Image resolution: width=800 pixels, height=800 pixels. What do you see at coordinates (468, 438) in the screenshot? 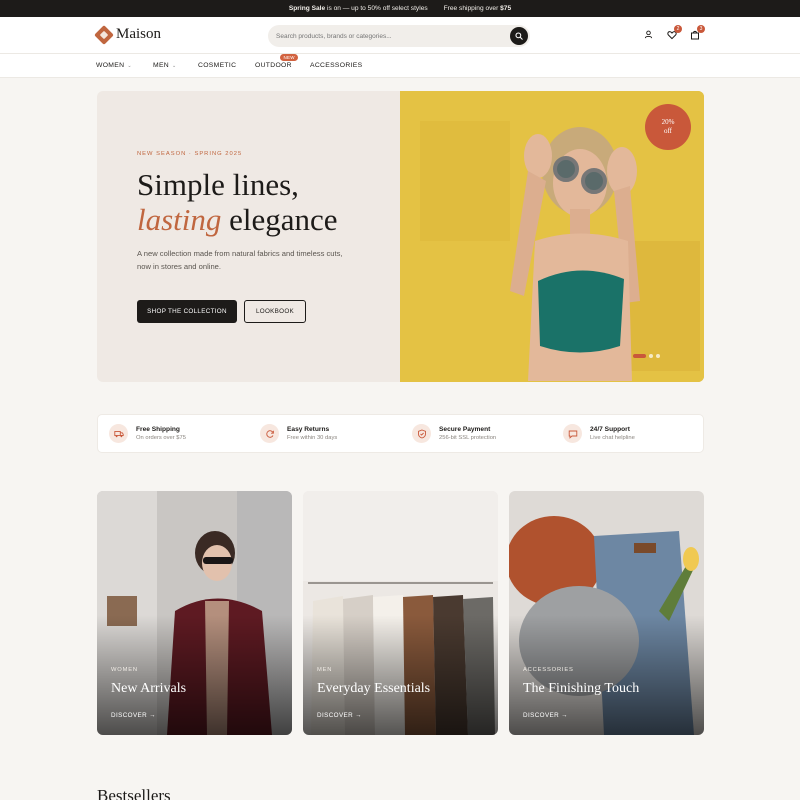
I see `feature-subtitle: 256-bit SSL protection` at bounding box center [468, 438].